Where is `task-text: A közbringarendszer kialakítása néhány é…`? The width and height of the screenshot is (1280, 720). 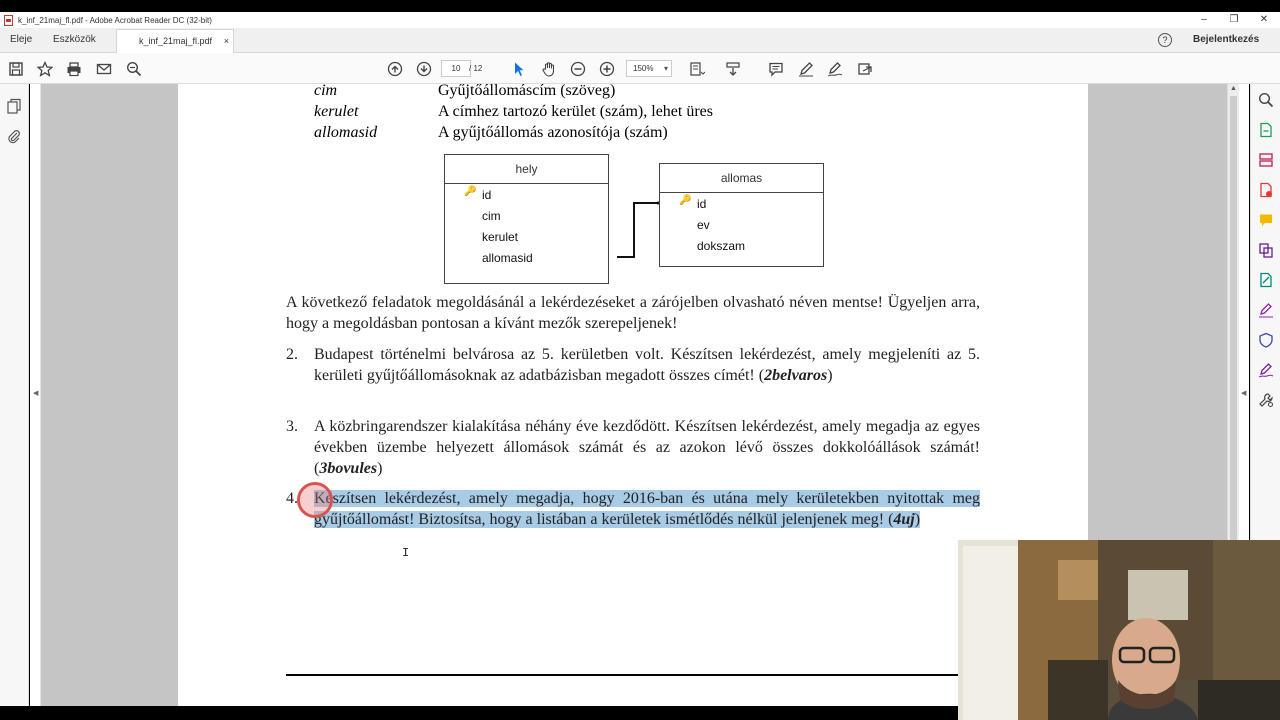 task-text: A közbringarendszer kialakítása néhány é… is located at coordinates (647, 447).